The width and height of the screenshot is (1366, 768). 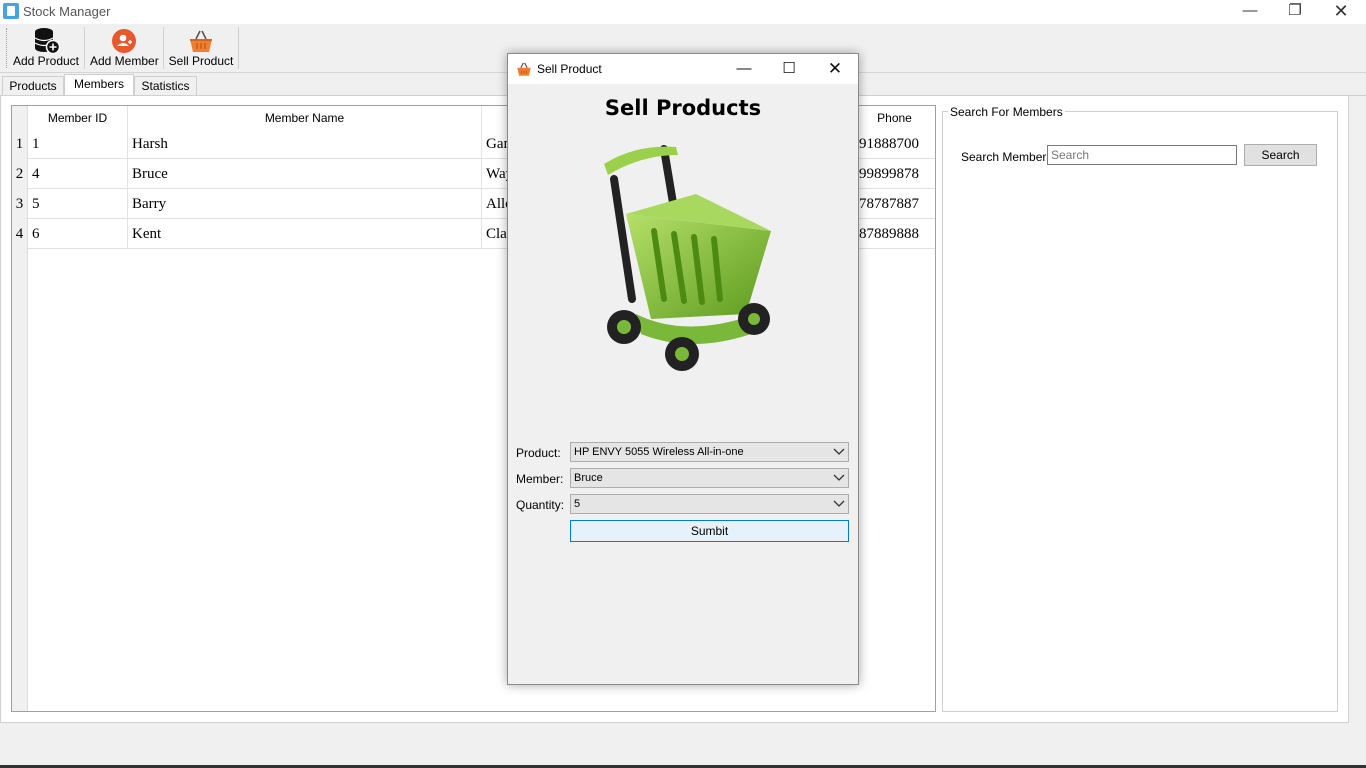 I want to click on member-name-cell: Harsh, so click(x=305, y=144).